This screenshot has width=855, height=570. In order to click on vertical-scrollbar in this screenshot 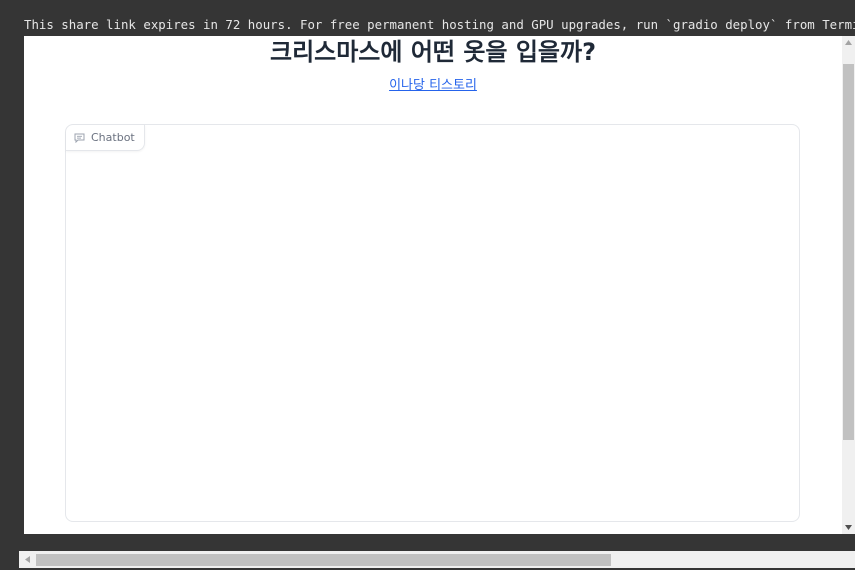, I will do `click(848, 285)`.